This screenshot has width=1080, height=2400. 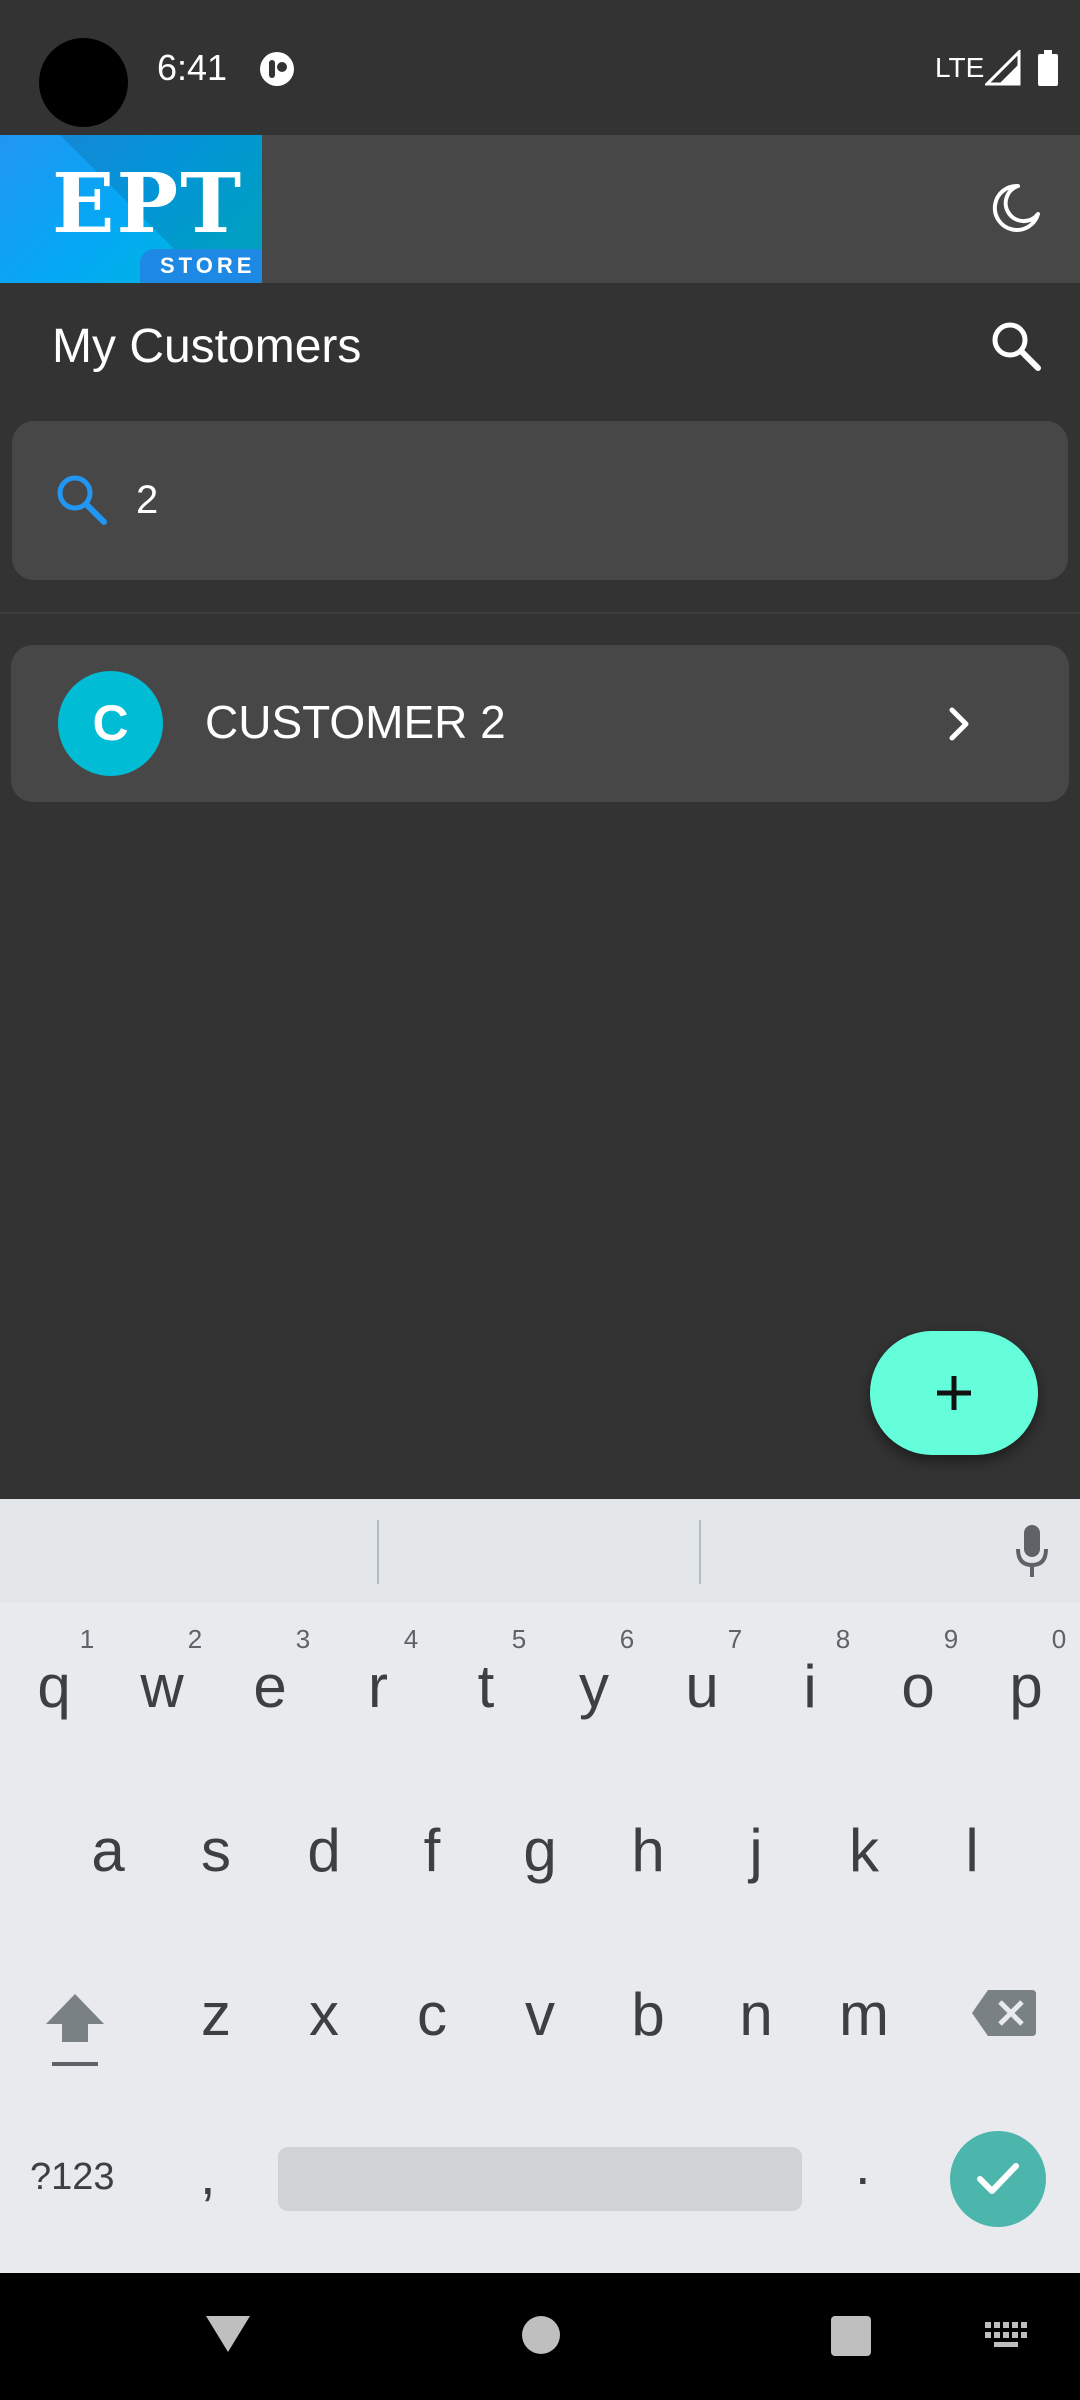 I want to click on key-p: p, so click(x=1026, y=1687).